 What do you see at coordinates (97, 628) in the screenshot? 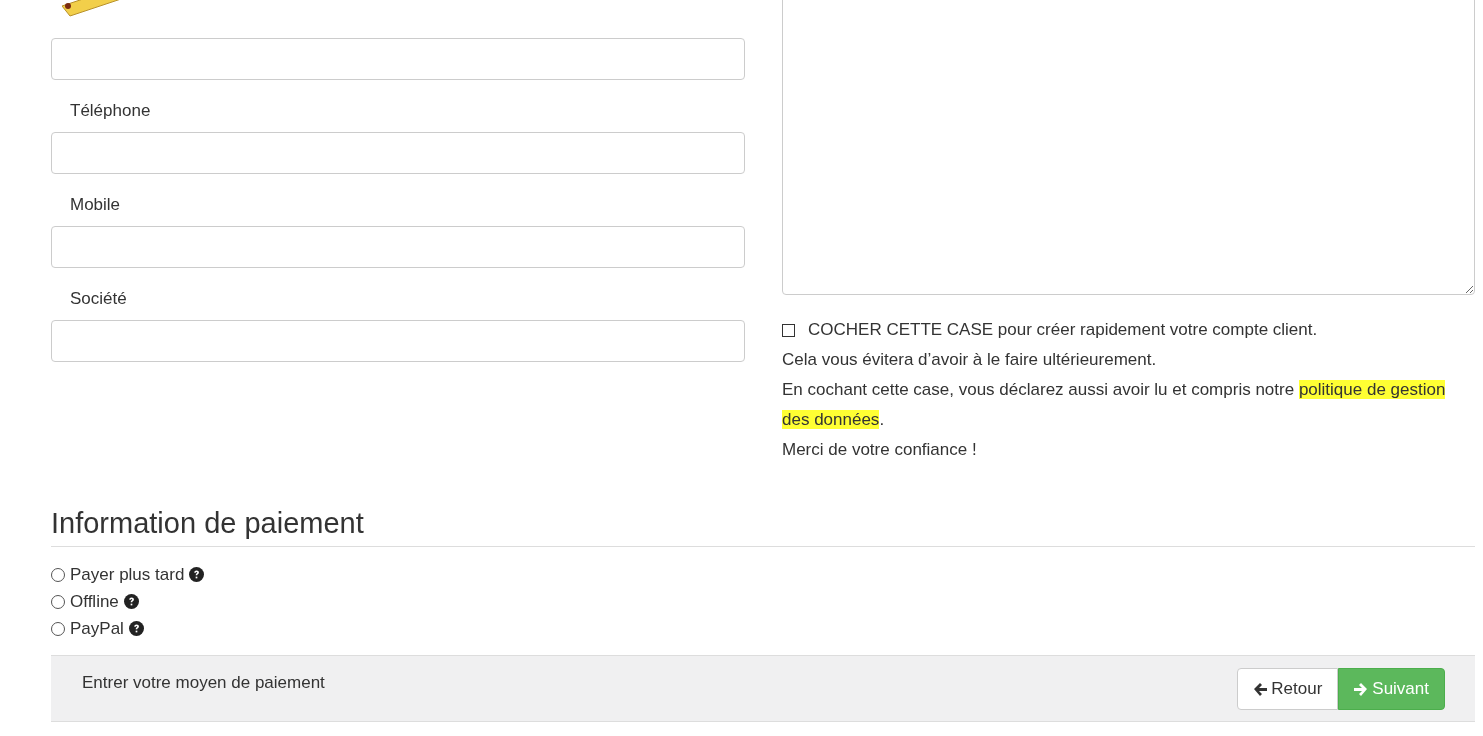
I see `option-label: PayPal` at bounding box center [97, 628].